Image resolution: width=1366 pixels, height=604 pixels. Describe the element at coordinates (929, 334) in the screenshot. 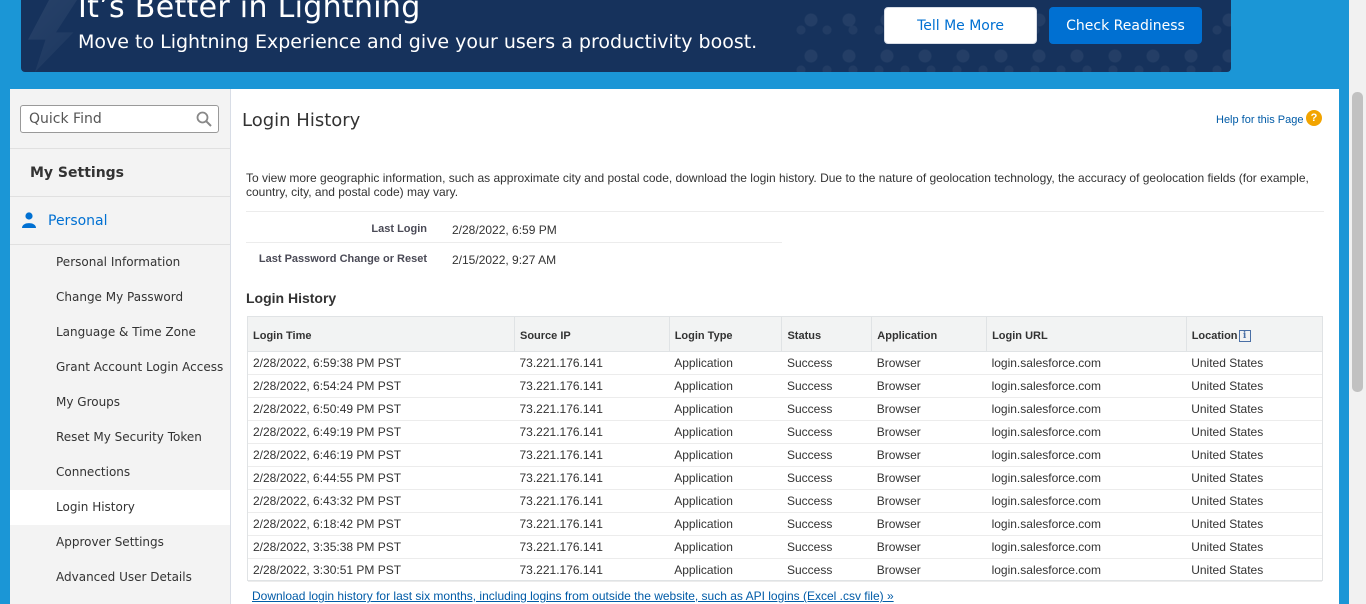

I see `column-header-application: Application` at that location.